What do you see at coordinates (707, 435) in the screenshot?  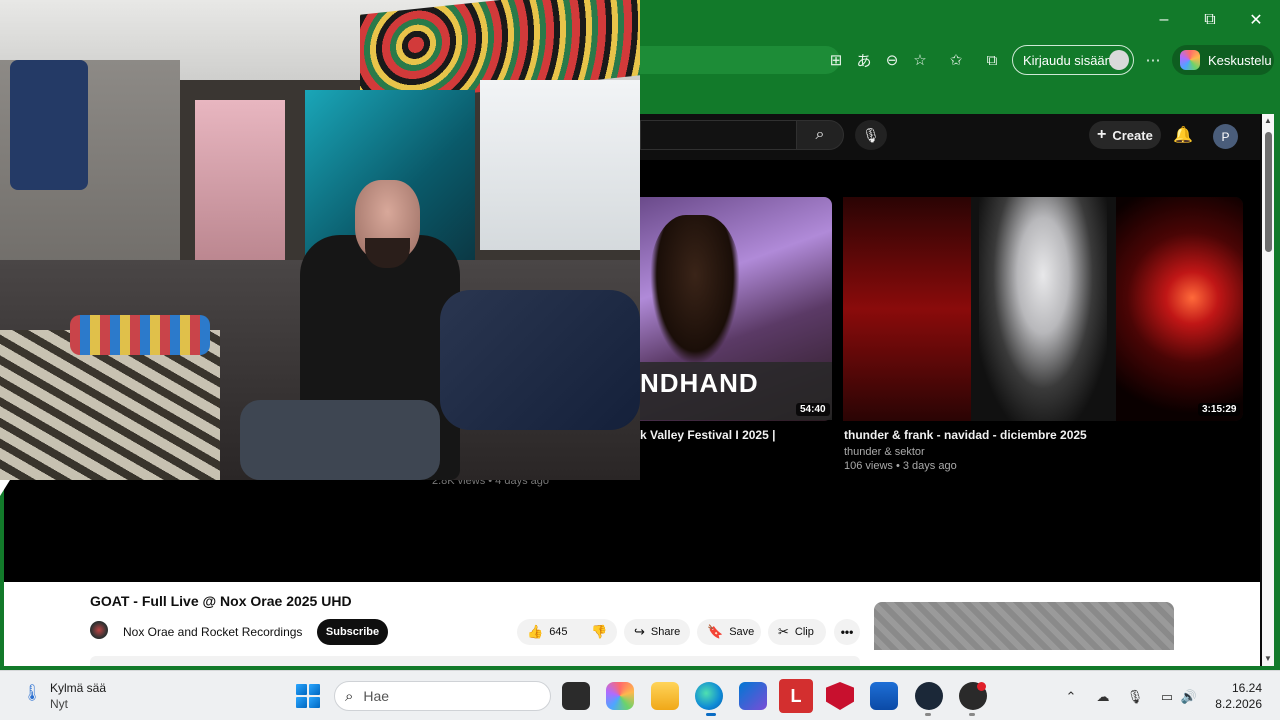 I see `recommendation-title-1: k Valley Festival I 2025 |` at bounding box center [707, 435].